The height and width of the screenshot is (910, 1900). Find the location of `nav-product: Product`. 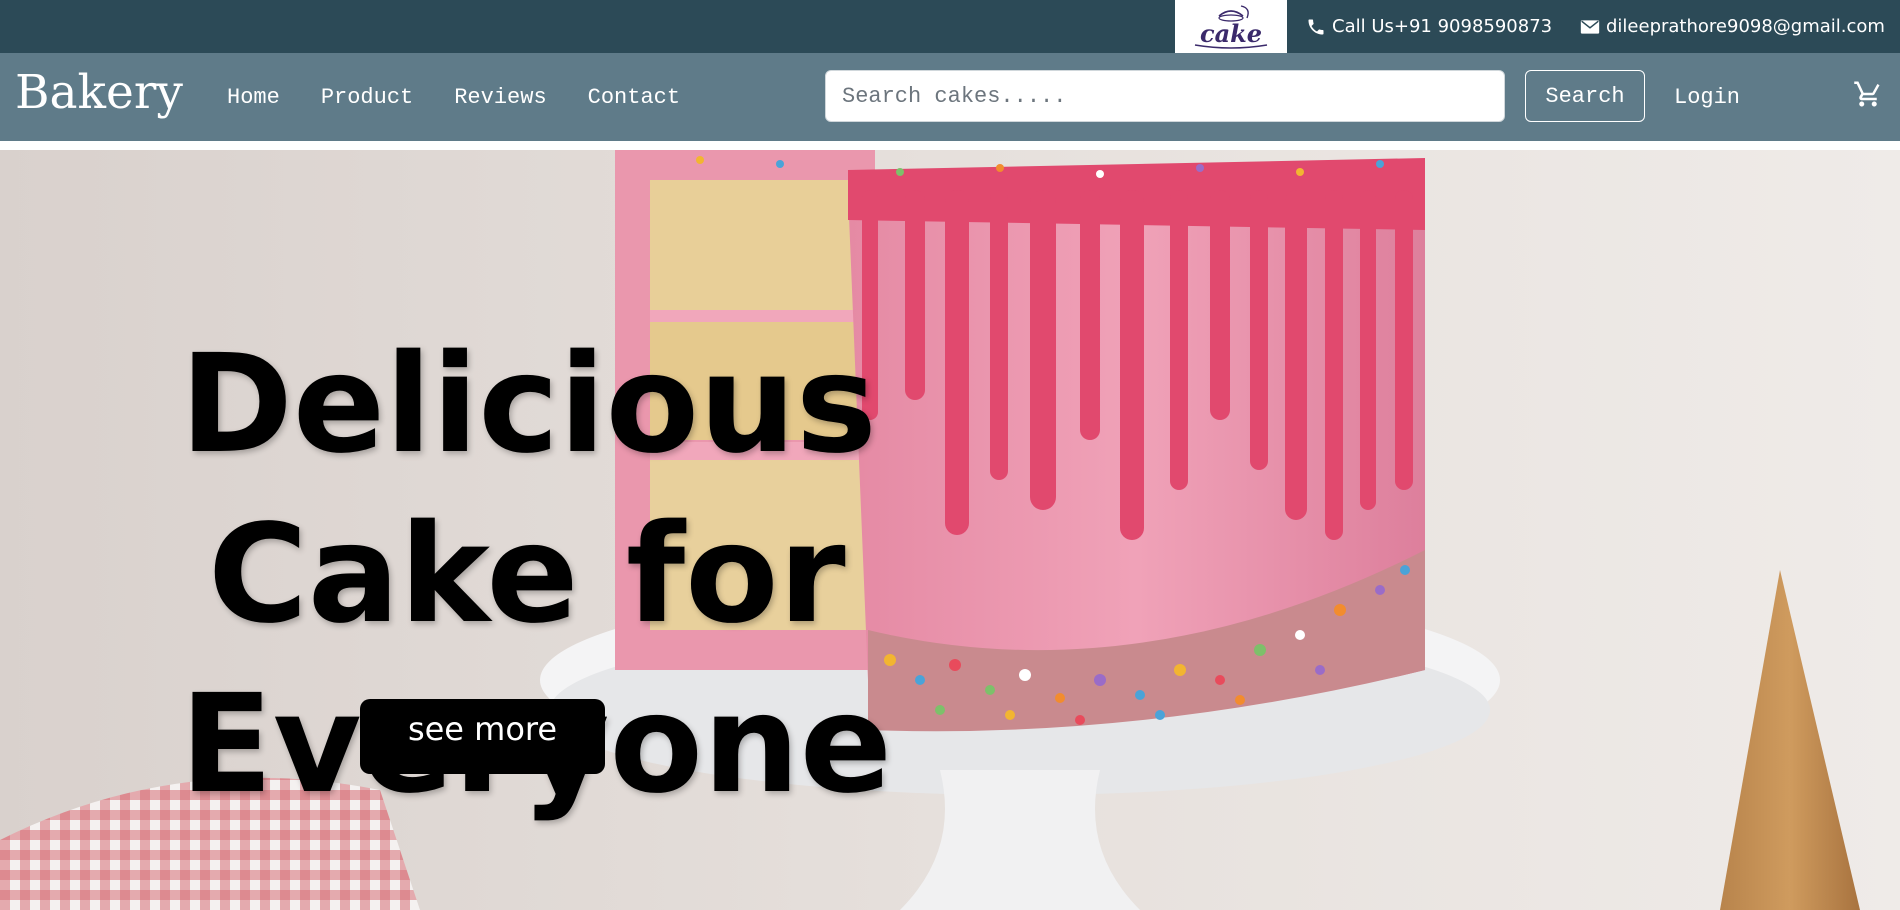

nav-product: Product is located at coordinates (367, 97).